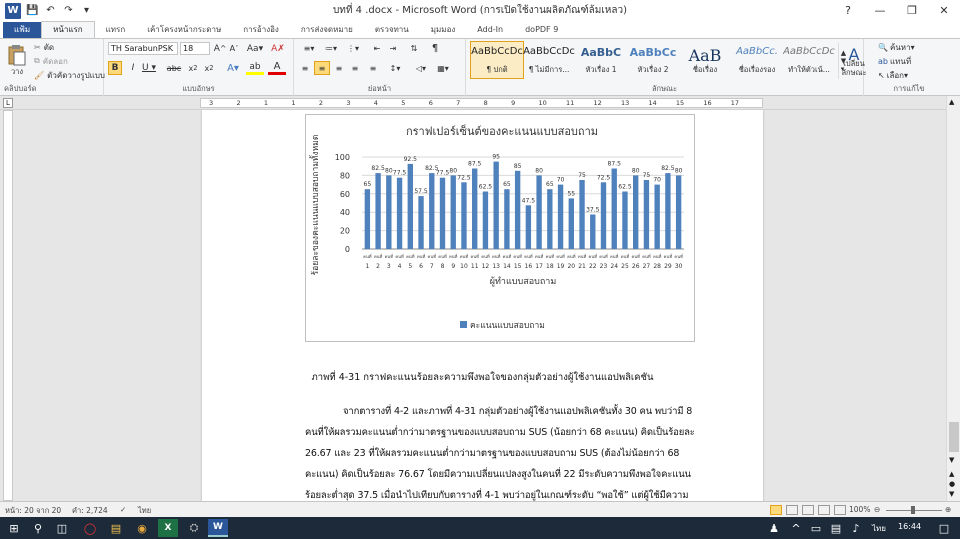  What do you see at coordinates (774, 528) in the screenshot?
I see `people-icon: ♟` at bounding box center [774, 528].